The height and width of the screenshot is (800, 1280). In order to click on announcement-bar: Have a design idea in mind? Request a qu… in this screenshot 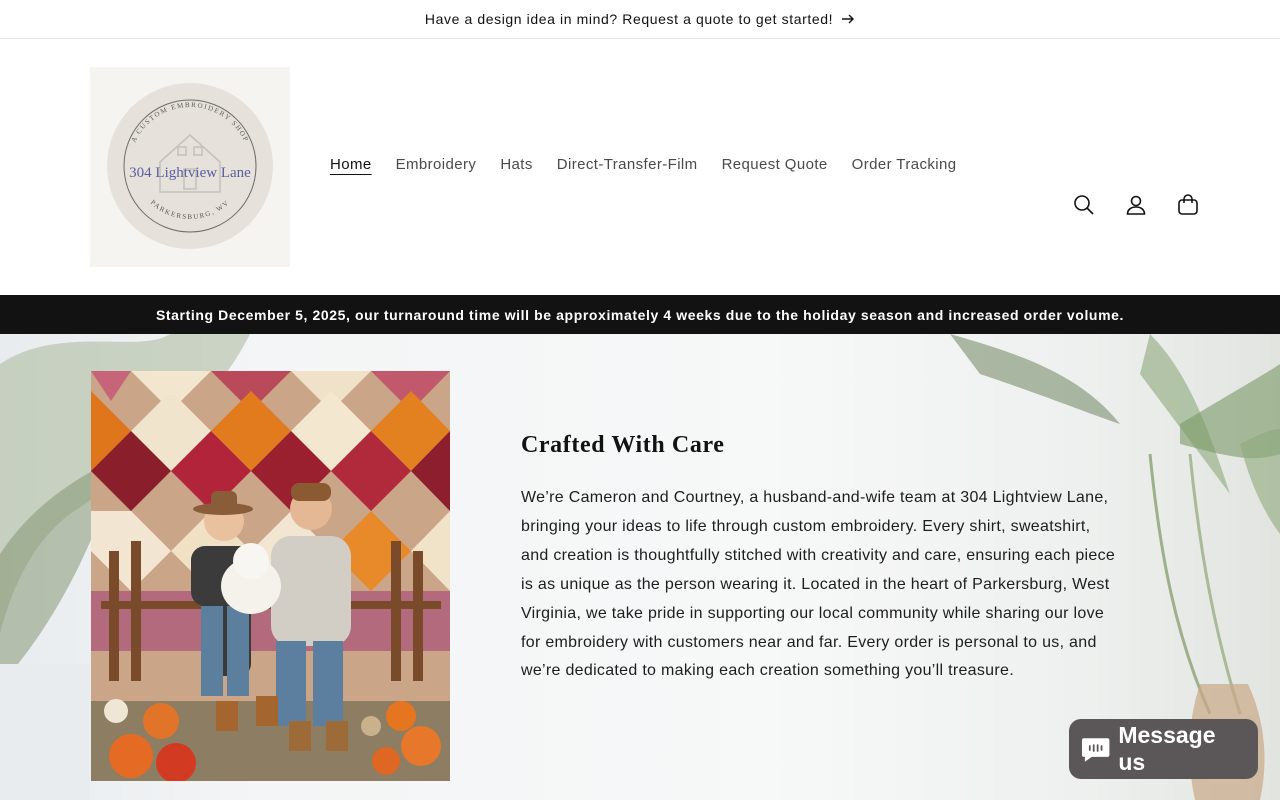, I will do `click(640, 19)`.